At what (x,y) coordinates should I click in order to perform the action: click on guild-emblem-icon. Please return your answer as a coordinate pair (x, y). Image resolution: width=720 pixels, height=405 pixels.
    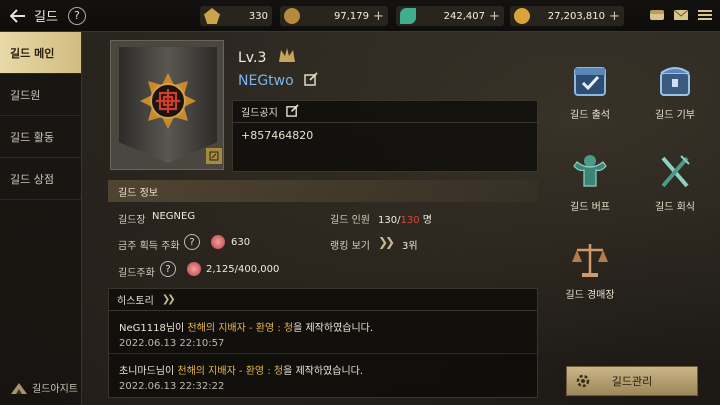
    Looking at the image, I should click on (168, 101).